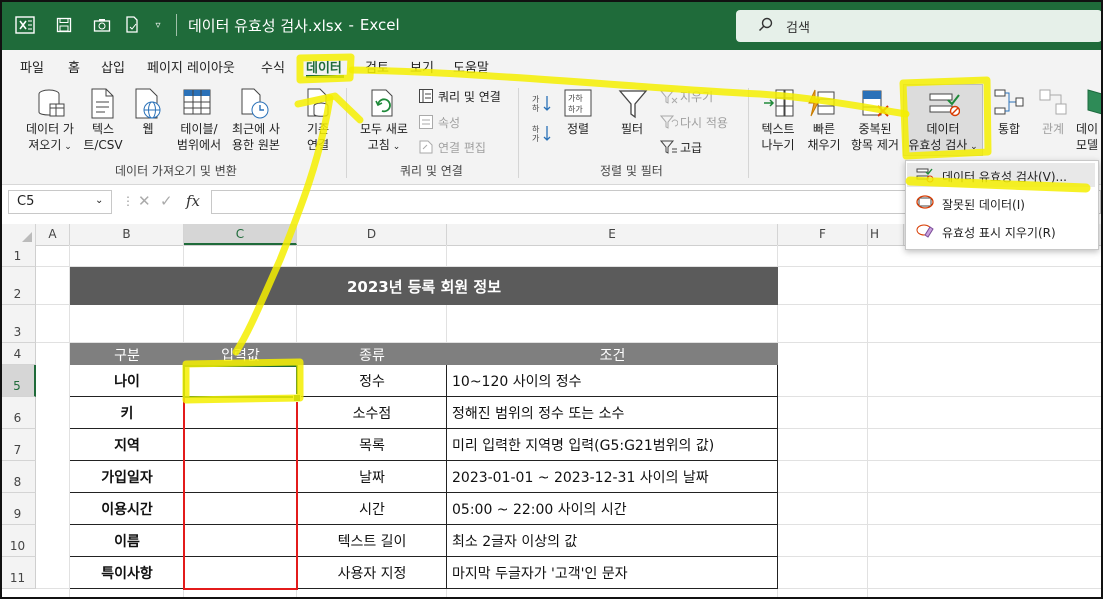  Describe the element at coordinates (113, 66) in the screenshot. I see `tab-insert: 삽입` at that location.